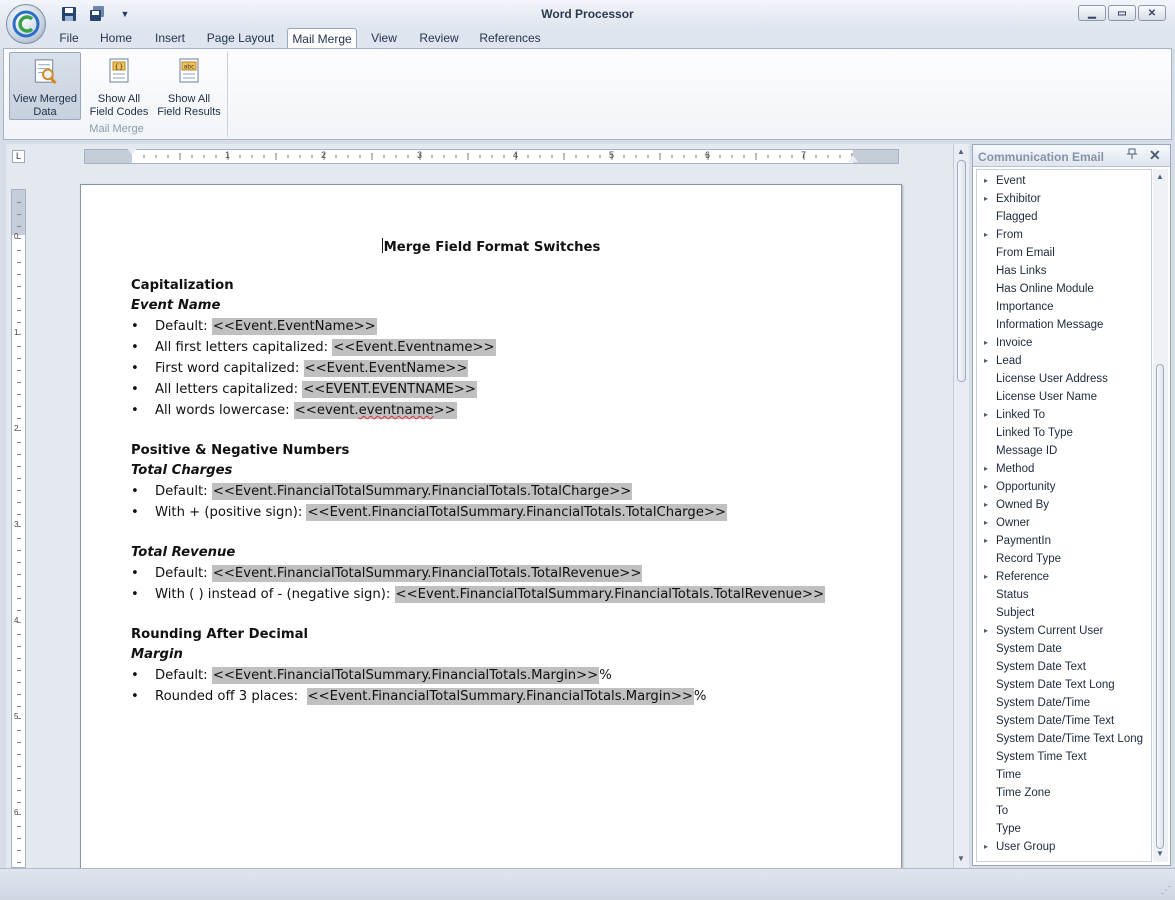 The height and width of the screenshot is (900, 1175). I want to click on field-list-item: ▸ Event, so click(1064, 181).